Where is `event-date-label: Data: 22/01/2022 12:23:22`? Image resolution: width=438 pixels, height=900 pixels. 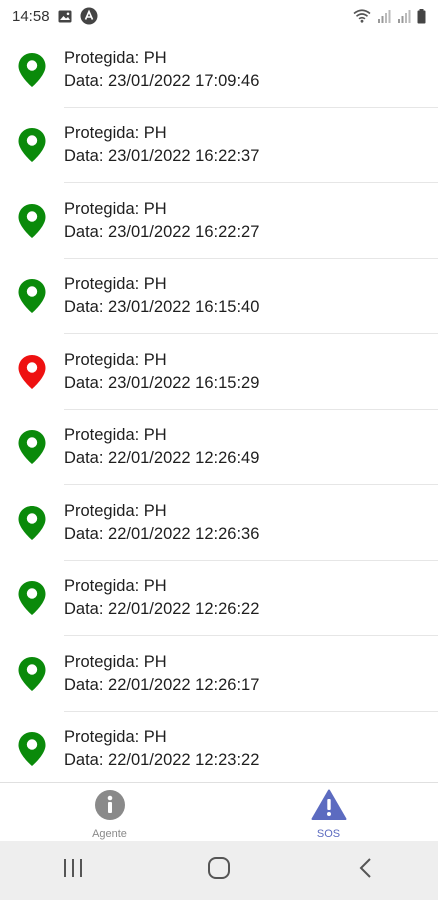 event-date-label: Data: 22/01/2022 12:23:22 is located at coordinates (162, 760).